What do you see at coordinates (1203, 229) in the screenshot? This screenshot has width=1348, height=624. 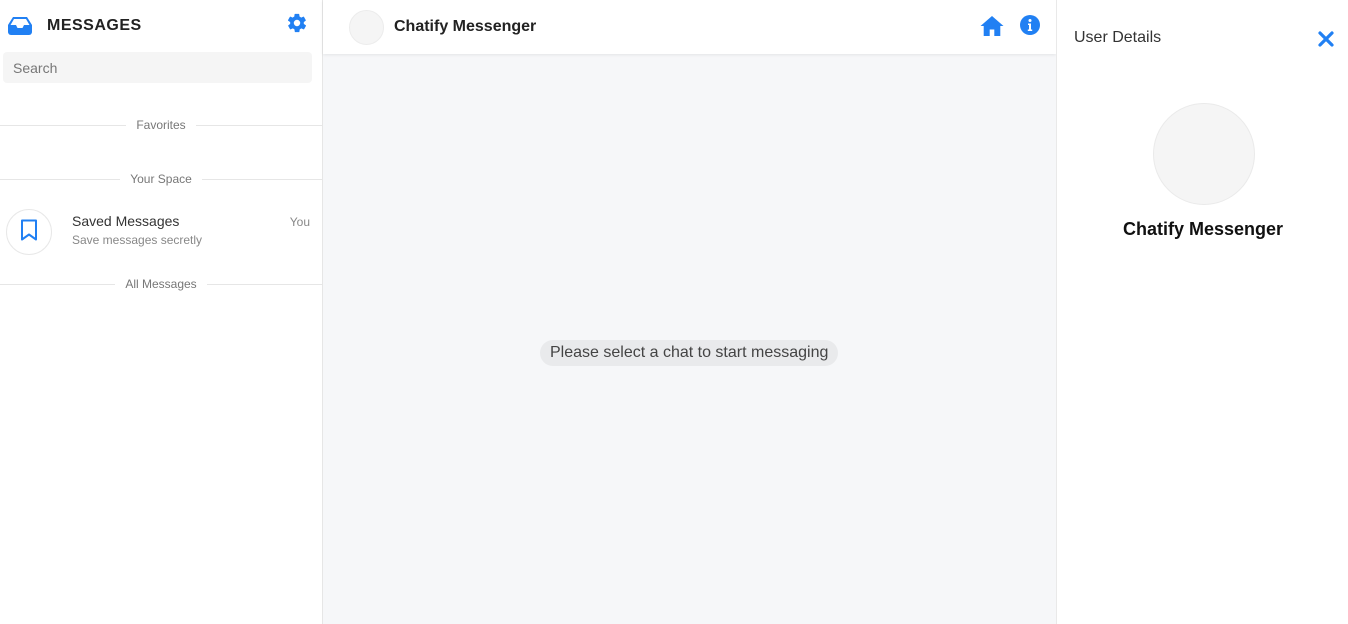 I see `details-name: Chatify Messenger` at bounding box center [1203, 229].